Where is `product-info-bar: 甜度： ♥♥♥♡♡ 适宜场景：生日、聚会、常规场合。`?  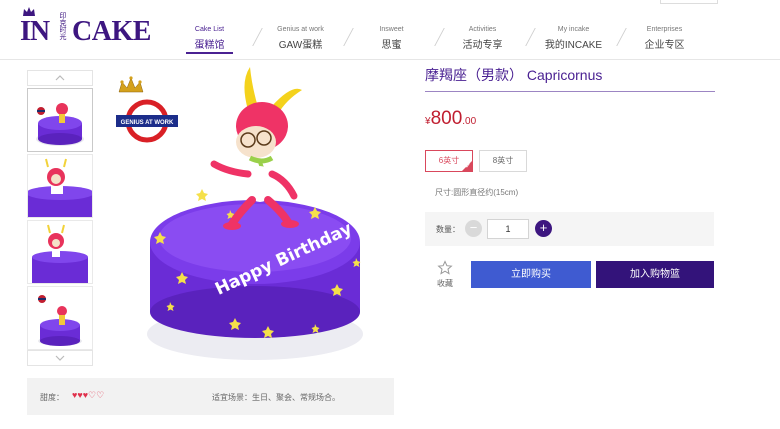
product-info-bar: 甜度： ♥♥♥♡♡ 适宜场景：生日、聚会、常规场合。 is located at coordinates (210, 396).